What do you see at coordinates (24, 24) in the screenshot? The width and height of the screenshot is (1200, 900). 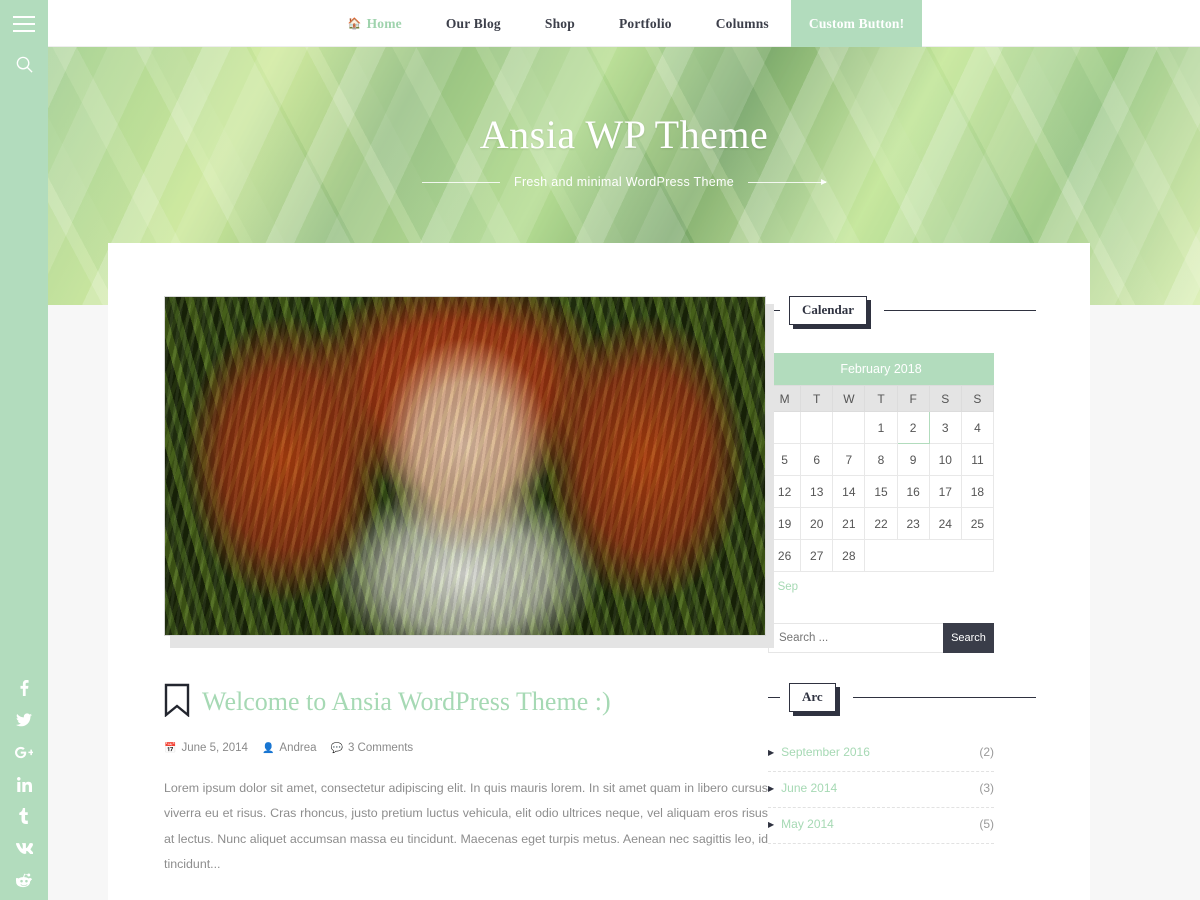 I see `hamburger-icon` at bounding box center [24, 24].